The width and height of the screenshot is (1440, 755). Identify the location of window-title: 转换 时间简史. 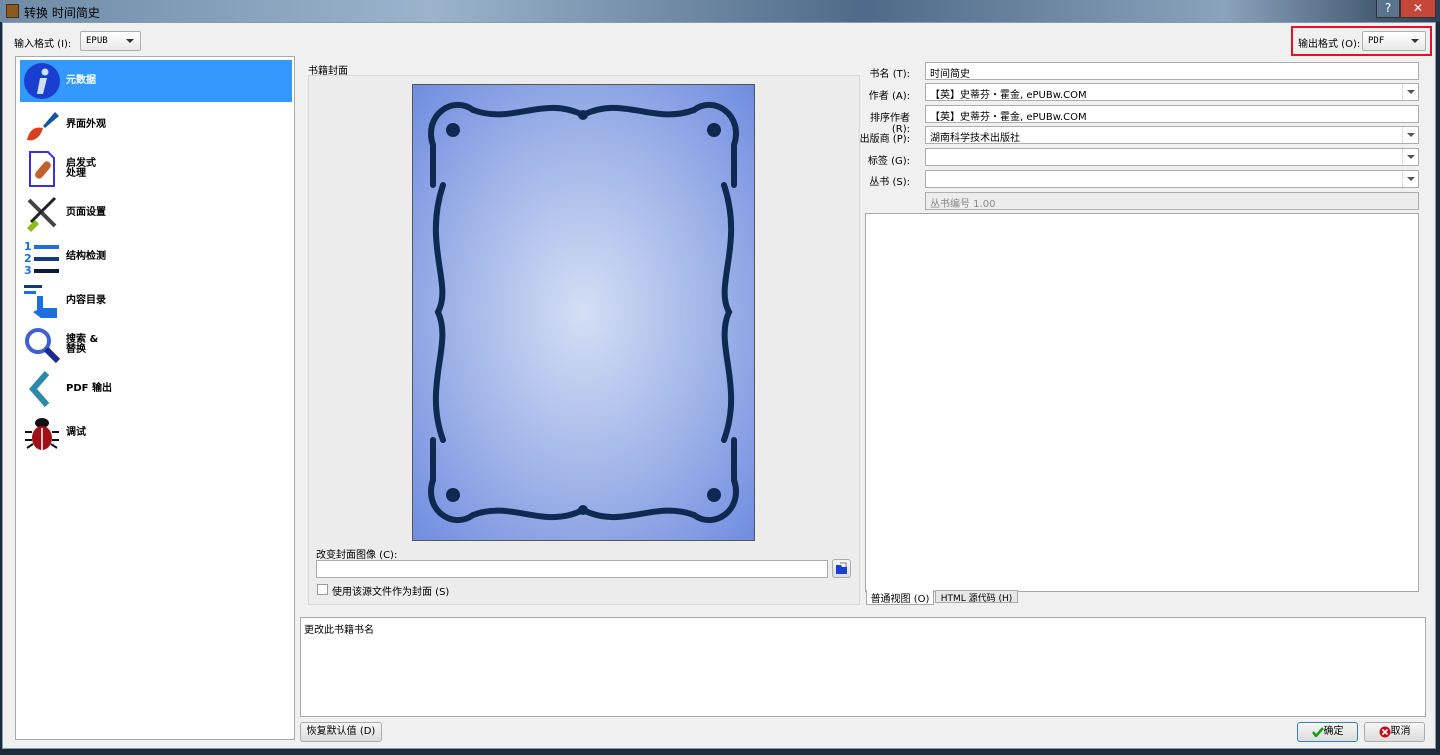
(62, 13).